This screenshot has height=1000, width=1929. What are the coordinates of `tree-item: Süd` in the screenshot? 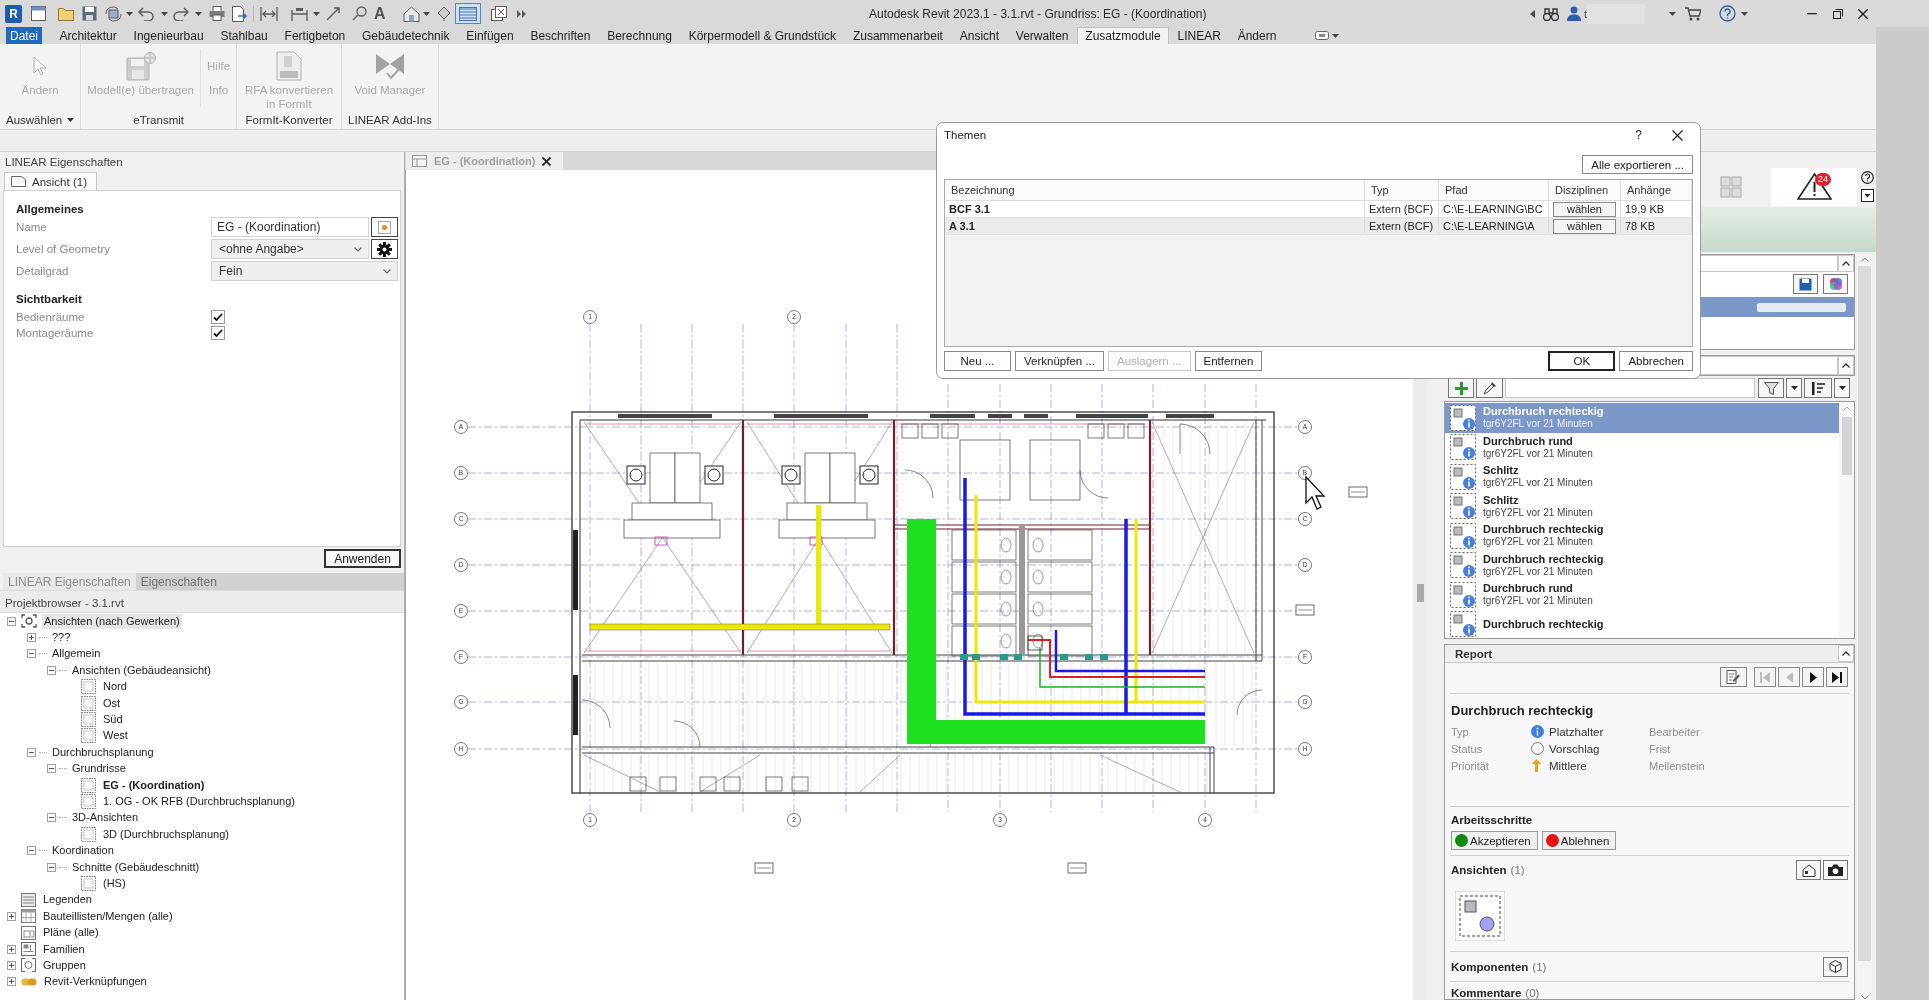 It's located at (113, 720).